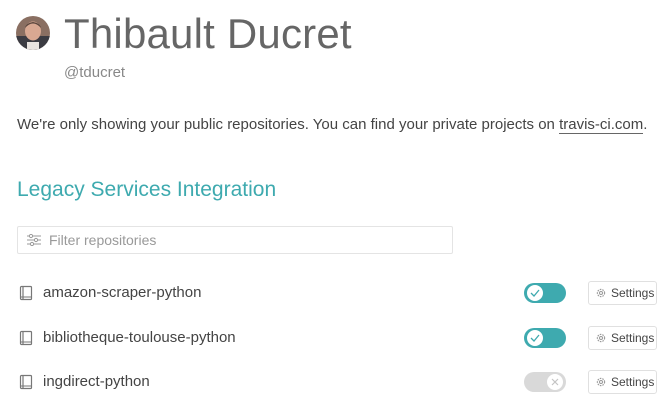 This screenshot has width=669, height=409. What do you see at coordinates (334, 382) in the screenshot?
I see `list-item: ingdirect-python Settings` at bounding box center [334, 382].